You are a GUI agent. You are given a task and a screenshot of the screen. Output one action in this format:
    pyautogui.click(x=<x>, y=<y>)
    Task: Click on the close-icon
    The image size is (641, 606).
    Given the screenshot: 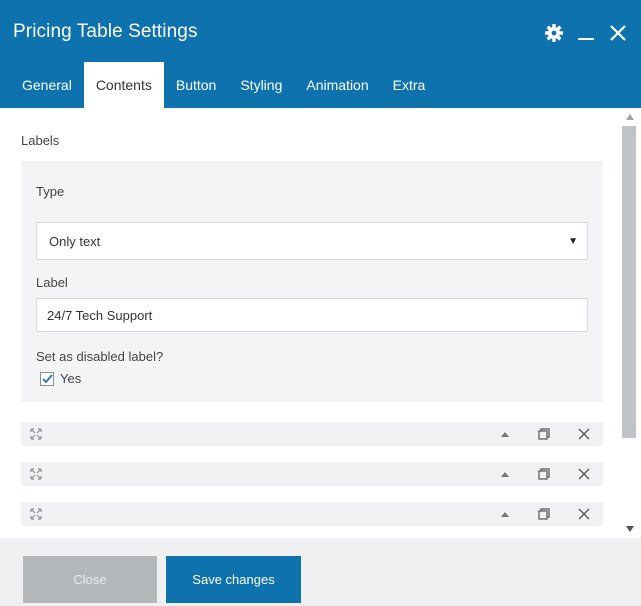 What is the action you would take?
    pyautogui.click(x=618, y=33)
    